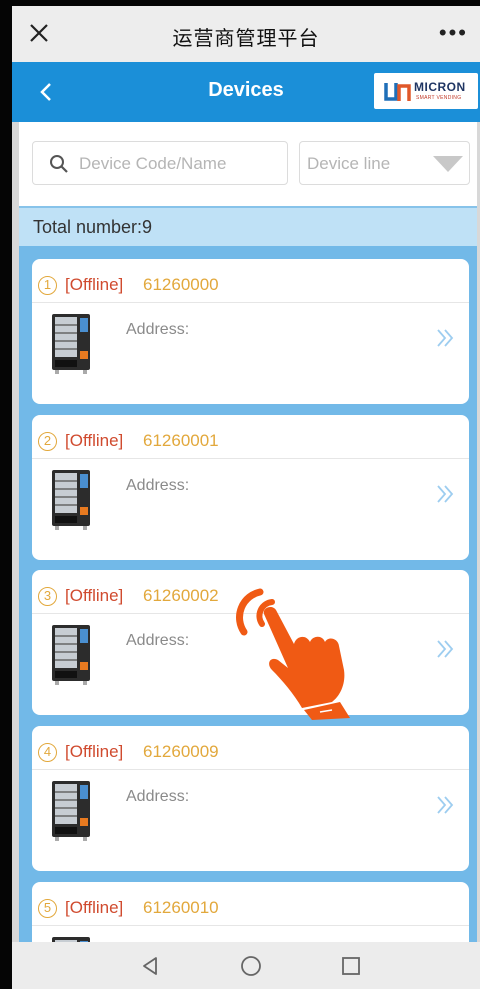  What do you see at coordinates (250, 904) in the screenshot?
I see `device-card-header: 5 [Offline] 61260010` at bounding box center [250, 904].